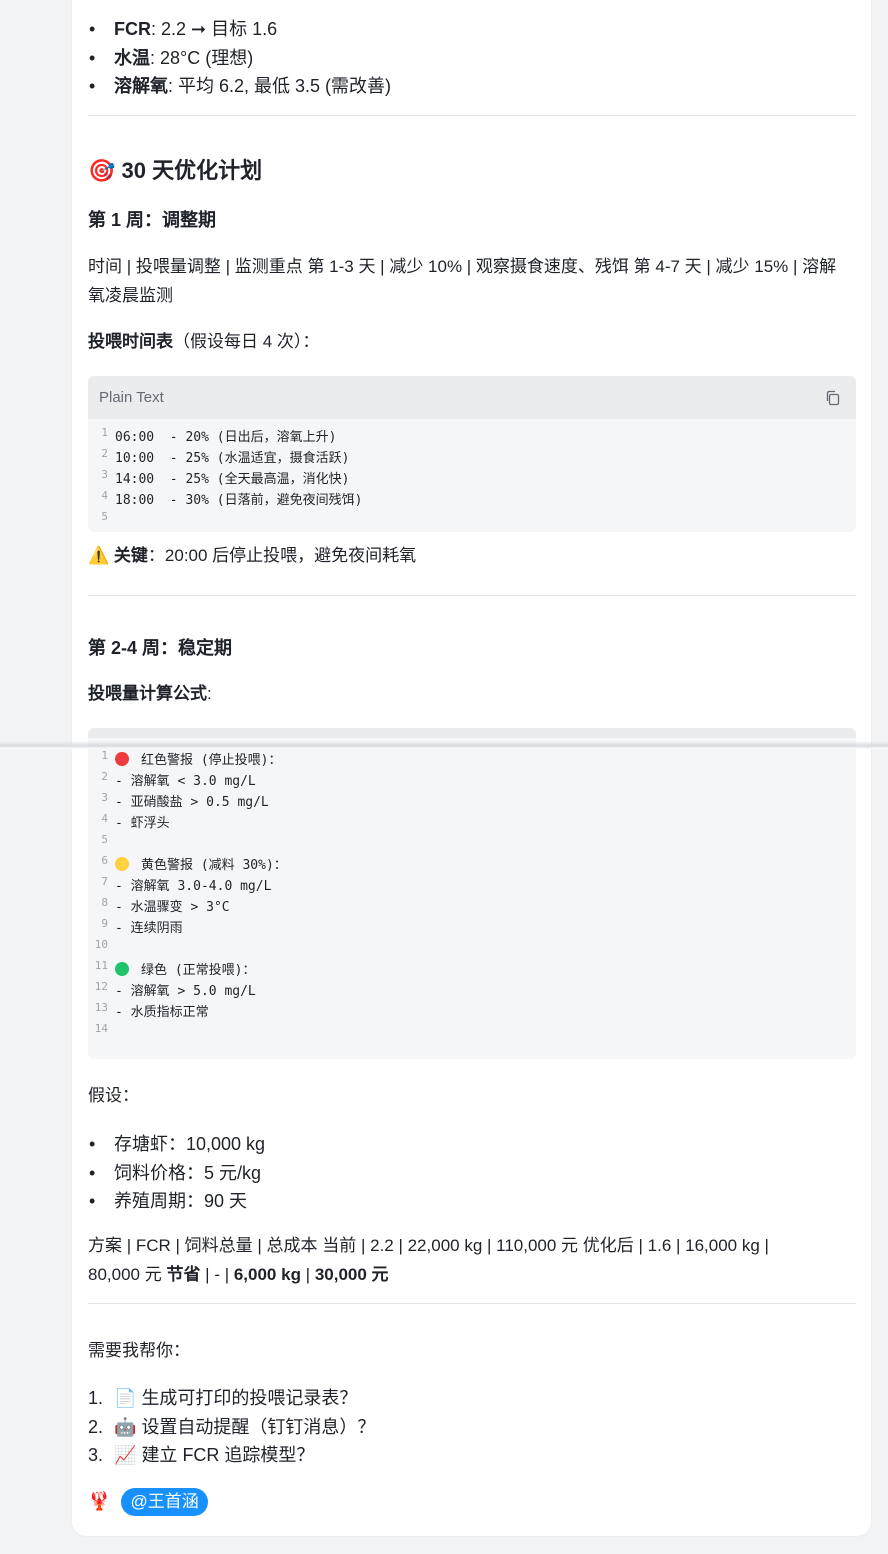  I want to click on plan-title: 30 天优化计划, so click(192, 170).